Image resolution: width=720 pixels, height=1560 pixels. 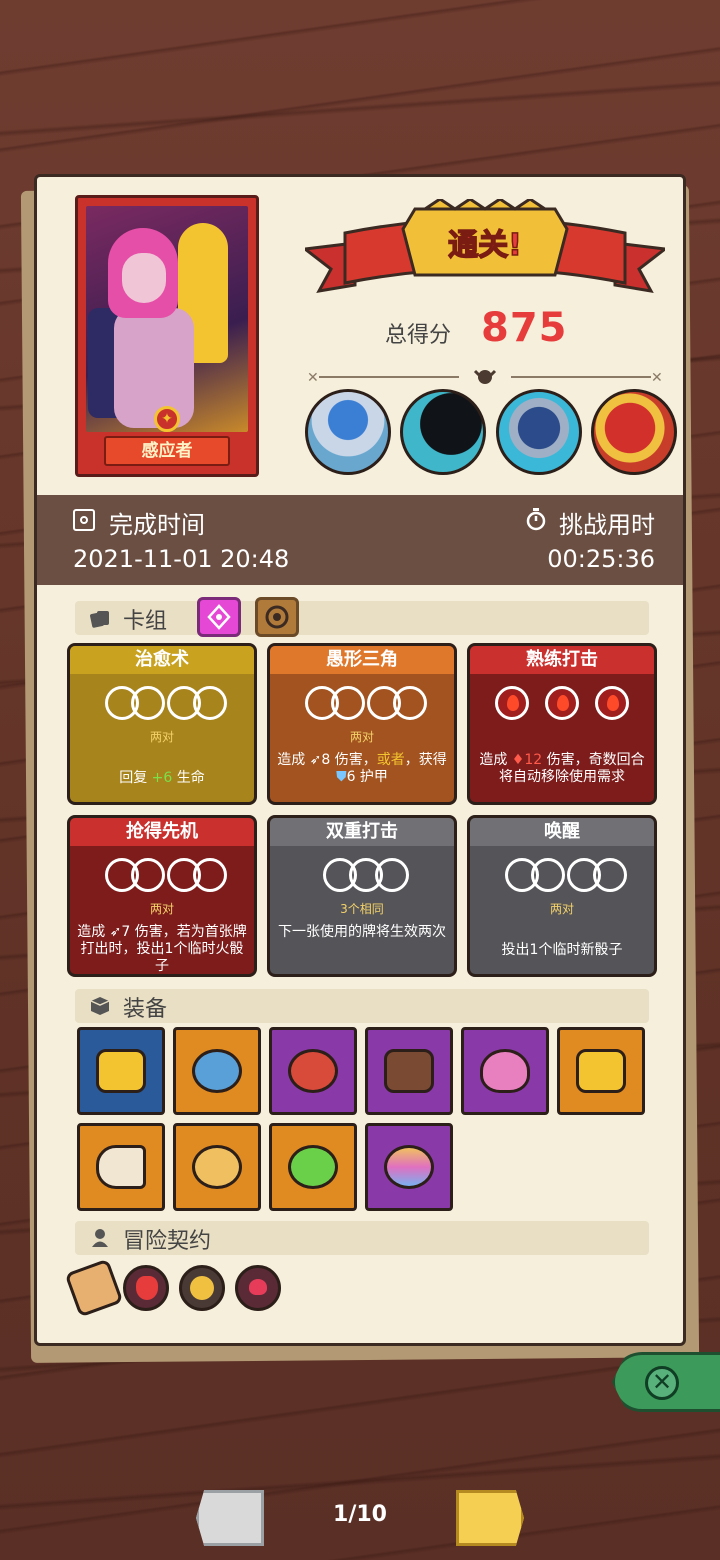 I want to click on card-awaken: 唤醒 两对 投出1个临时新骰子, so click(x=562, y=896).